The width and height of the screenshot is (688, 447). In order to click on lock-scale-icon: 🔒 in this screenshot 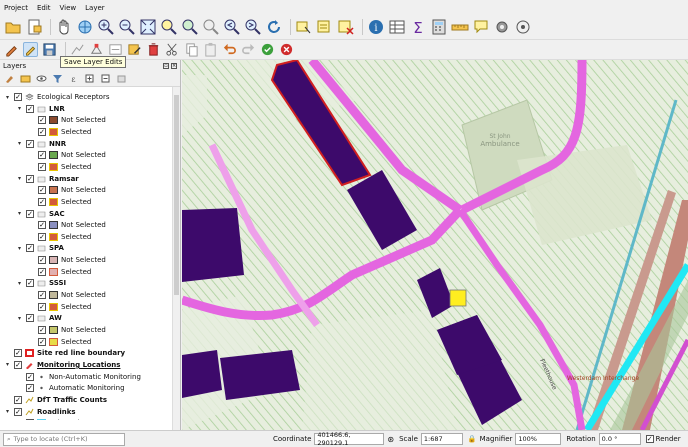, I will do `click(472, 439)`.